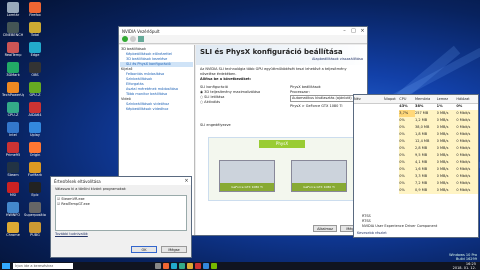 The width and height of the screenshot is (480, 270). Describe the element at coordinates (426, 99) in the screenshot. I see `column-header: Memória` at that location.